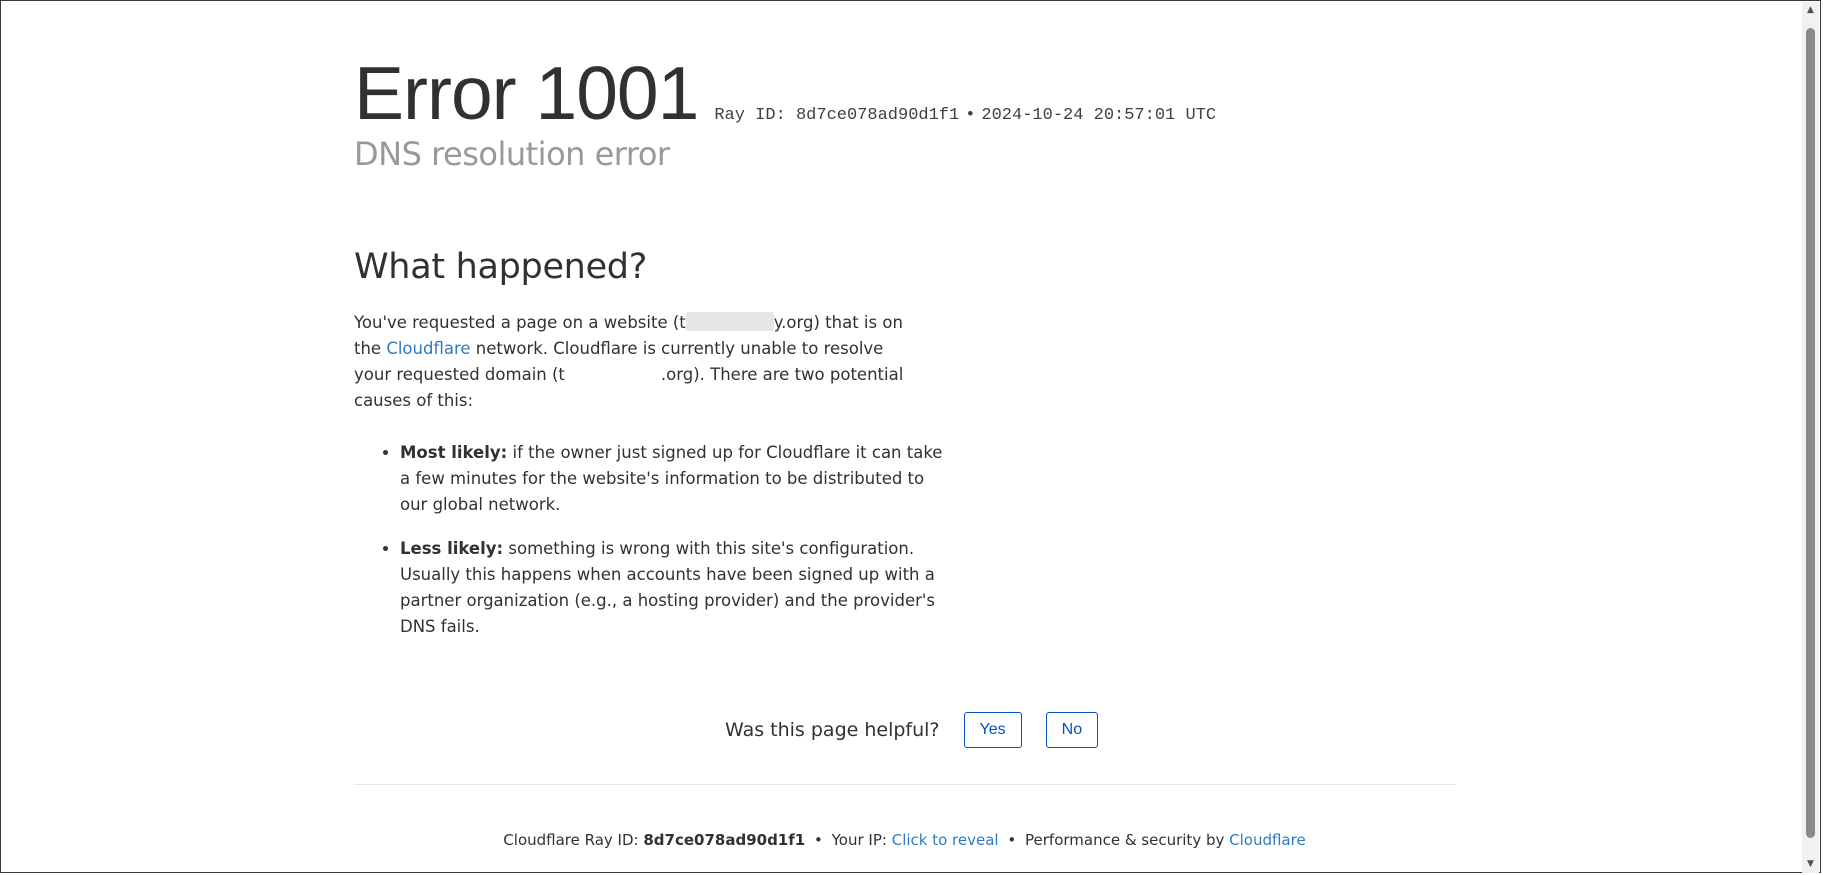 Image resolution: width=1823 pixels, height=875 pixels. What do you see at coordinates (526, 93) in the screenshot?
I see `error-title: Error 1001` at bounding box center [526, 93].